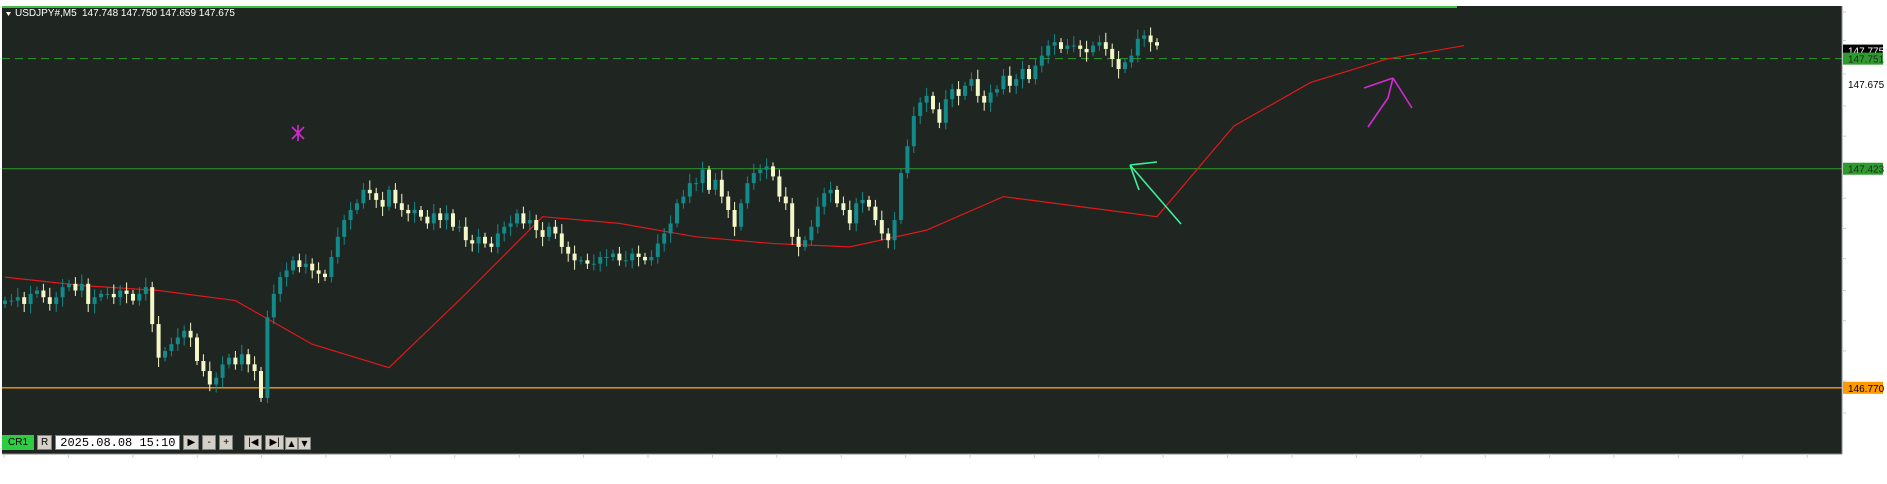 The image size is (1887, 484). I want to click on x-tick-label: 8 Aug 08:00, so click(803, 465).